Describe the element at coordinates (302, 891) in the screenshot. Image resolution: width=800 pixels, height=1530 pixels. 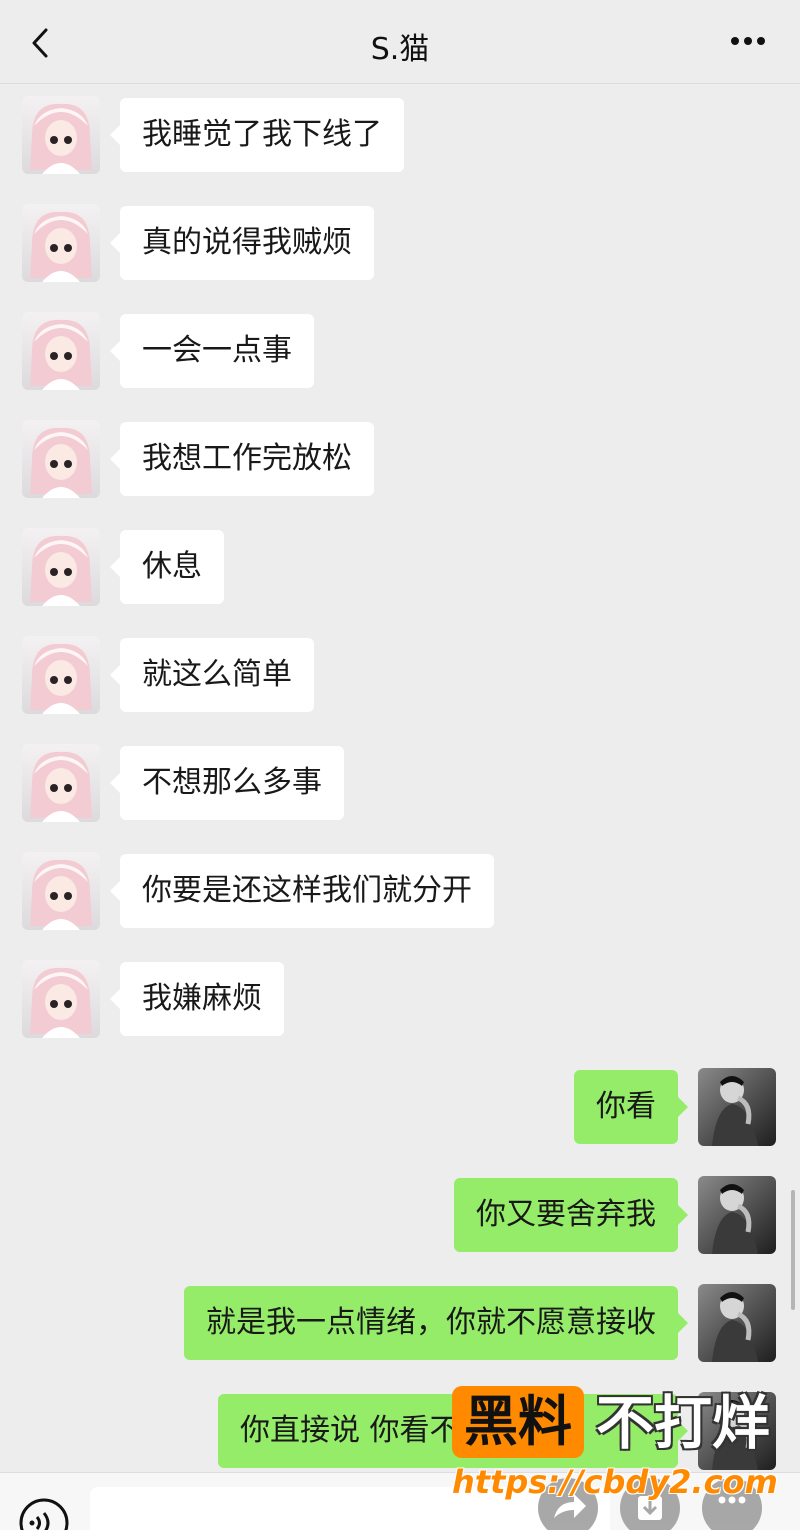
I see `message-bubble: 你要是还这样我们就分开` at that location.